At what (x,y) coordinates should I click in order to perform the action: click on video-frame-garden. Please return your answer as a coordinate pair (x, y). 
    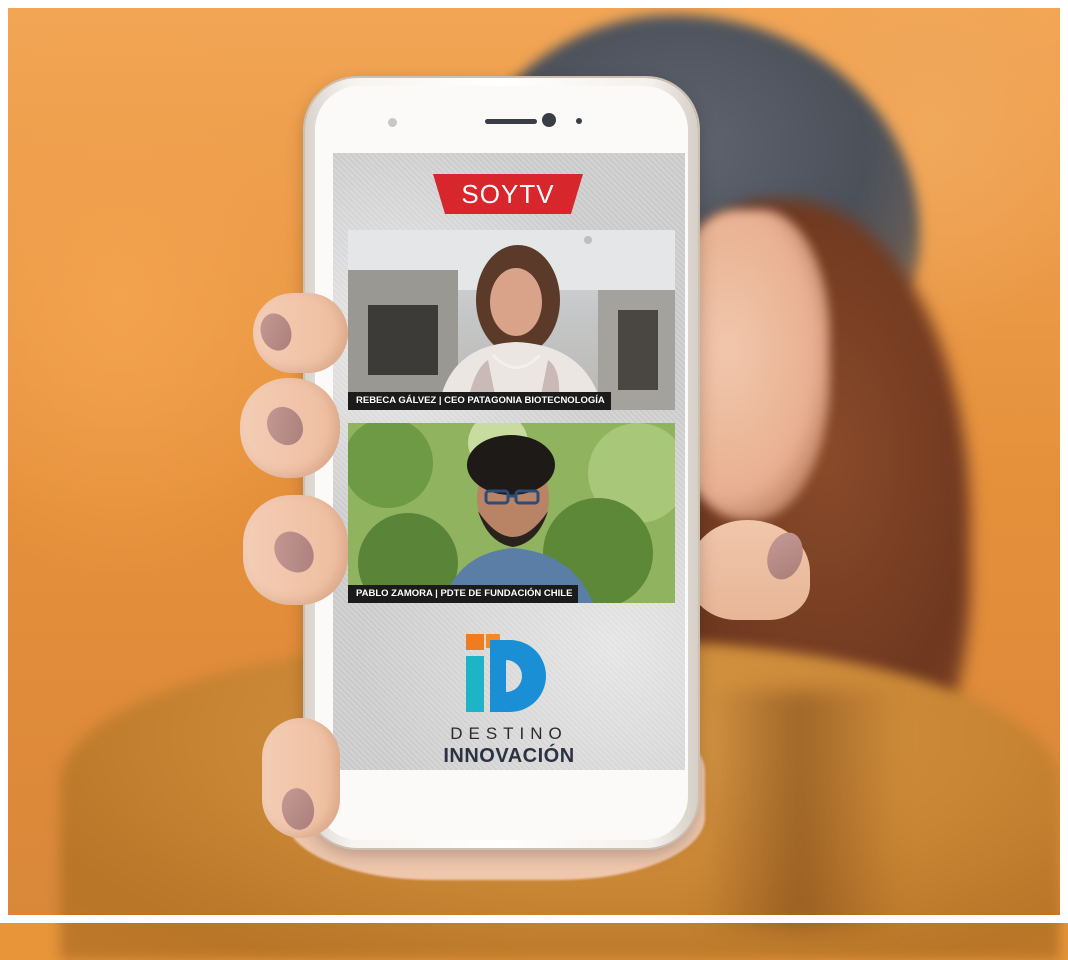
    Looking at the image, I should click on (511, 513).